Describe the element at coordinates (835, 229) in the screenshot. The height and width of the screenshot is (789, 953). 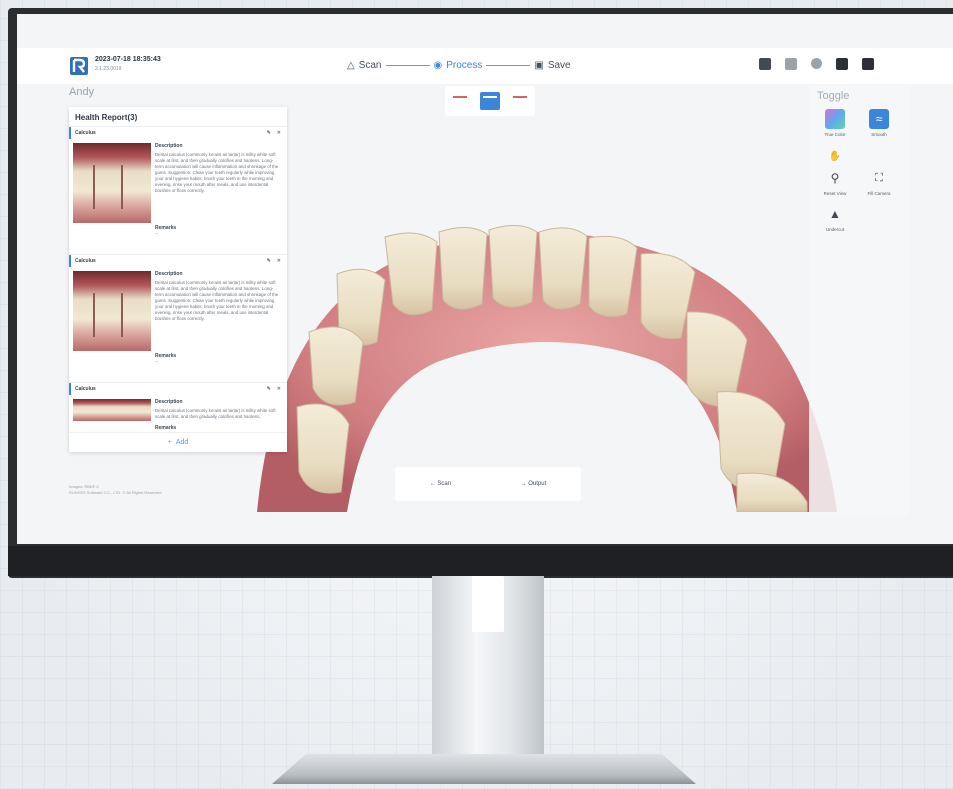
I see `undercut-label: Undercut` at that location.